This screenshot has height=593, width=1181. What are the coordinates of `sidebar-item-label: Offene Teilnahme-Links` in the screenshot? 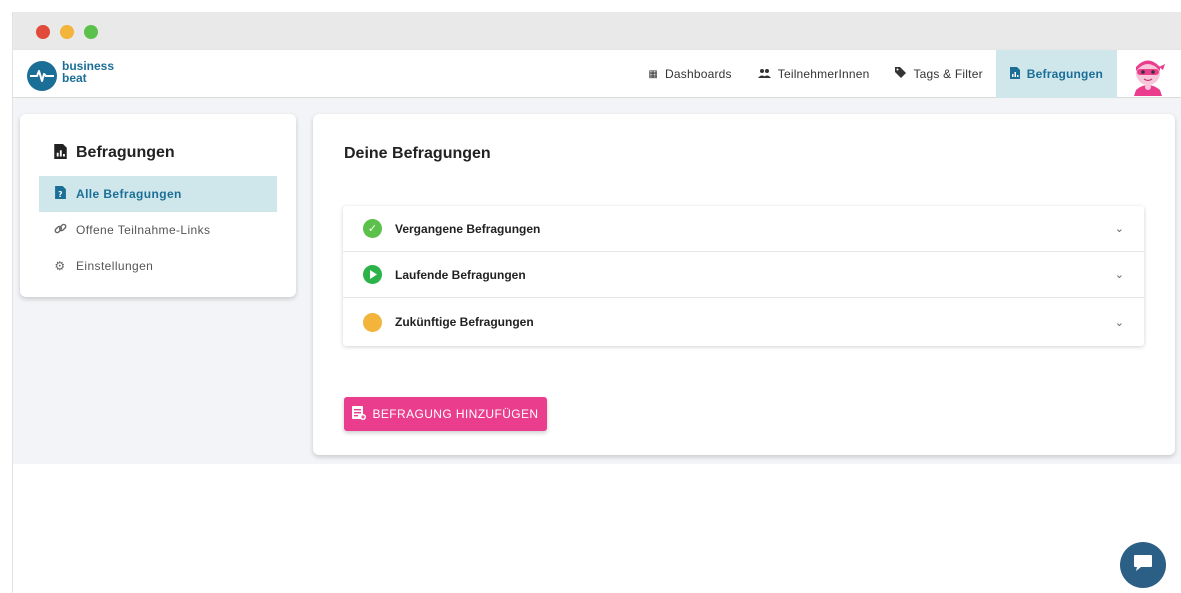 It's located at (143, 230).